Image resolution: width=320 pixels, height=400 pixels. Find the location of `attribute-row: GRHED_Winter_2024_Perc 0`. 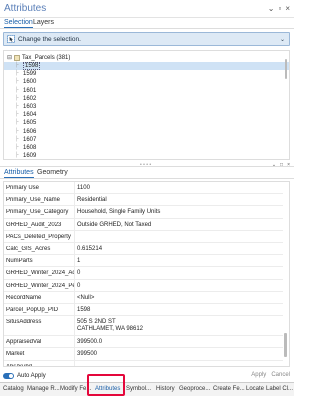

attribute-row: GRHED_Winter_2024_Perc 0 is located at coordinates (143, 285).